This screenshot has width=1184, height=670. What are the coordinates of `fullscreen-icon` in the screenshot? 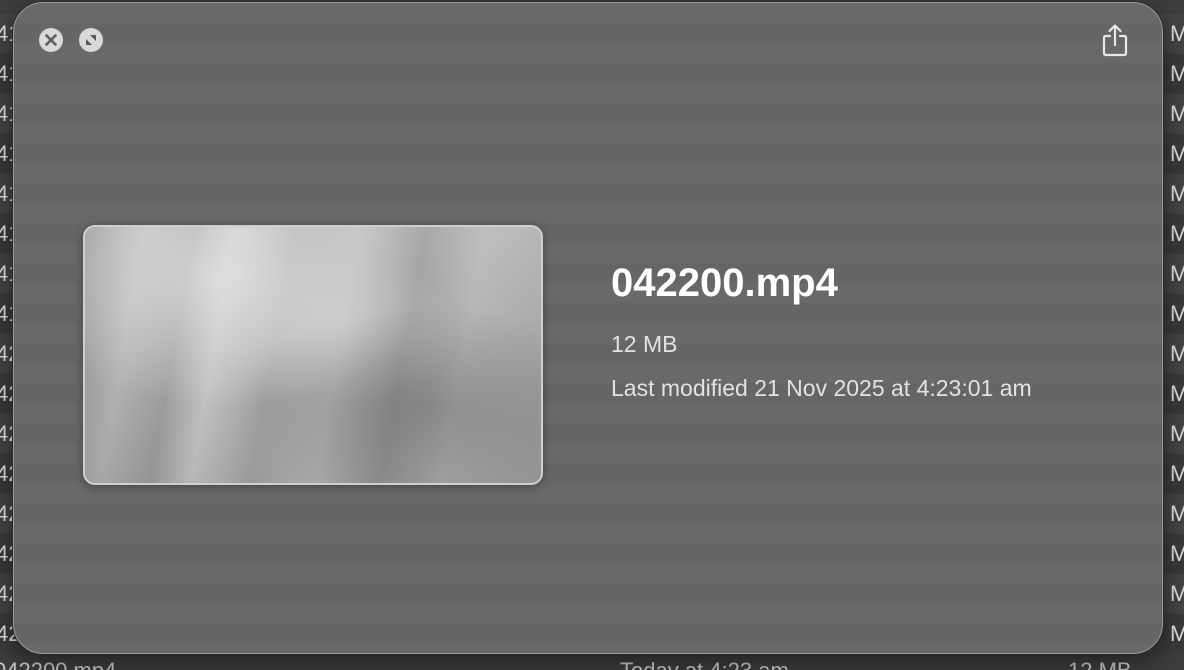 It's located at (91, 40).